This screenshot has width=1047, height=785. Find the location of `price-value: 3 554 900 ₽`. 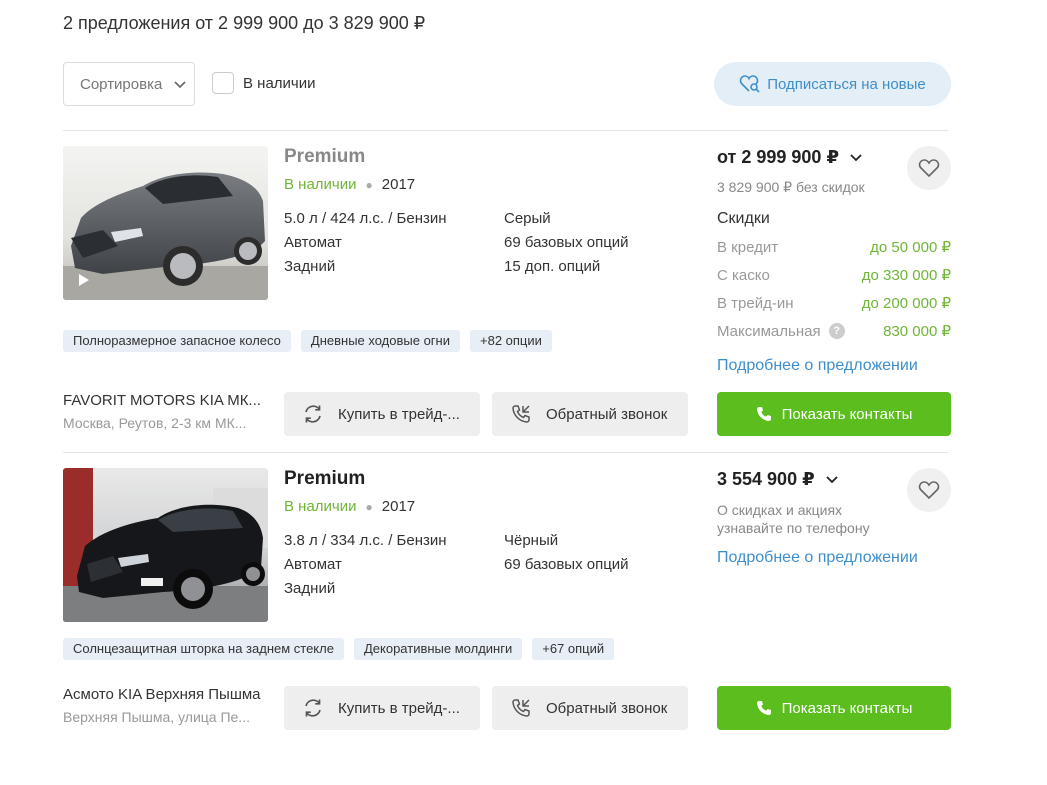

price-value: 3 554 900 ₽ is located at coordinates (766, 479).